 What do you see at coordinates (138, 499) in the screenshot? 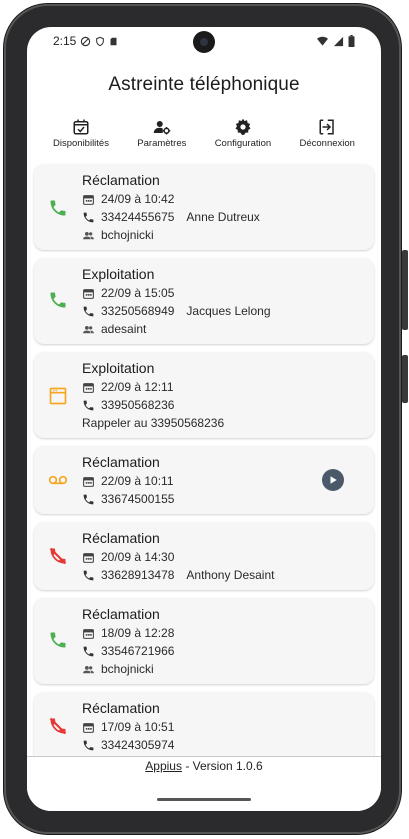
I see `call-number: 33674500155` at bounding box center [138, 499].